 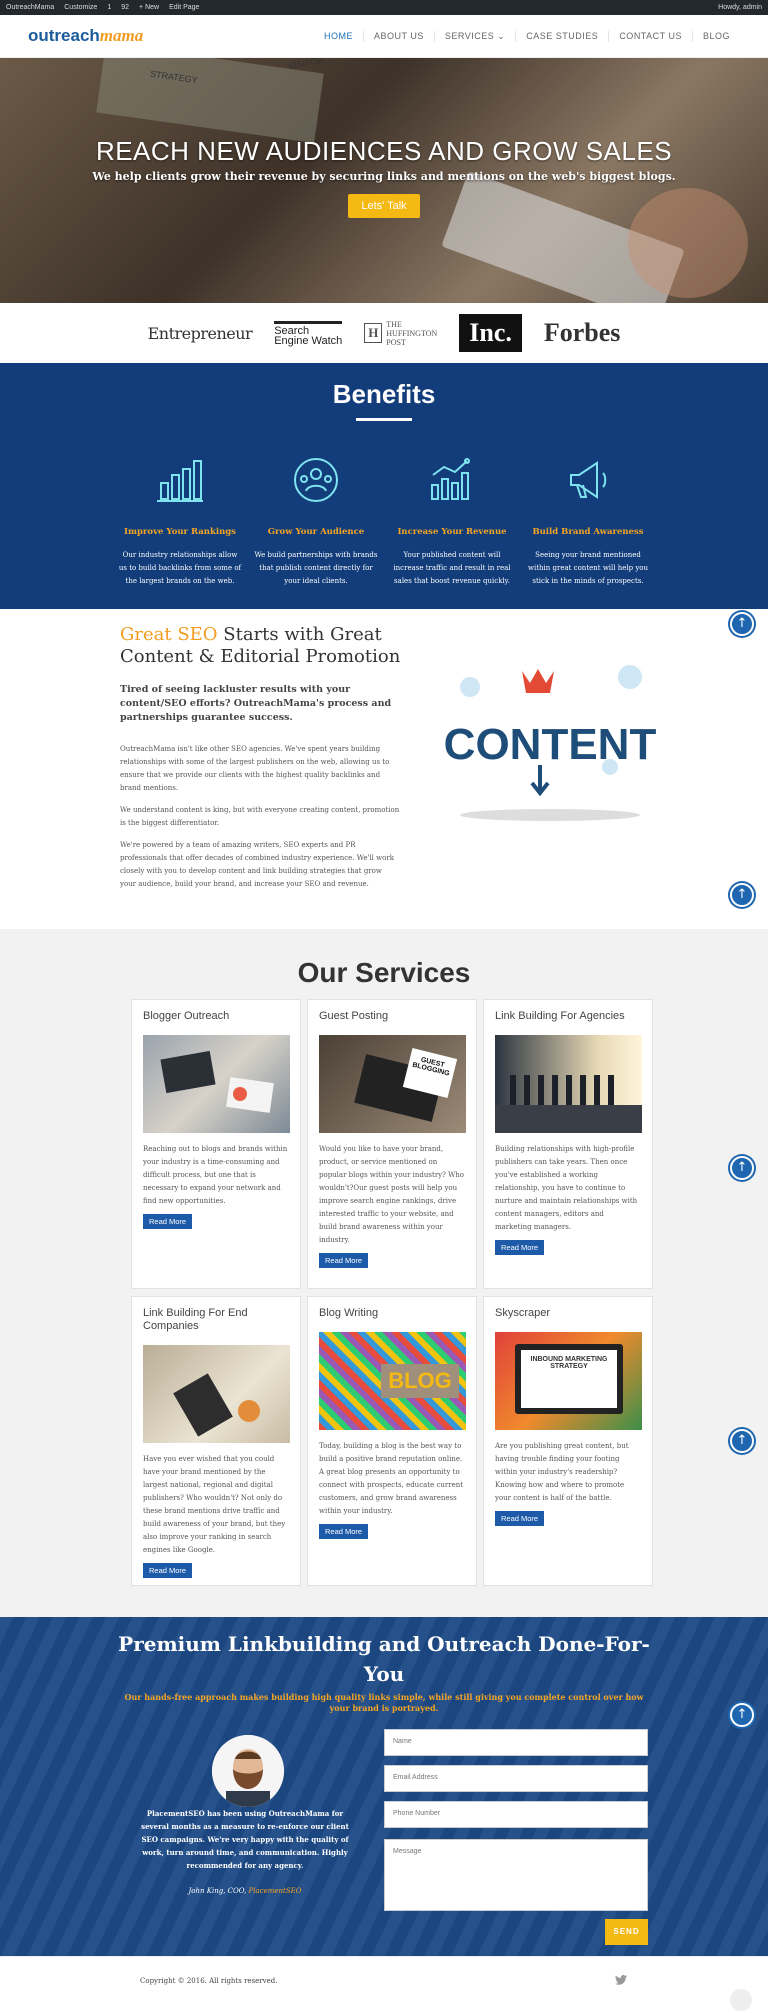 What do you see at coordinates (561, 36) in the screenshot?
I see `menu-case-studies: CASE STUDIES` at bounding box center [561, 36].